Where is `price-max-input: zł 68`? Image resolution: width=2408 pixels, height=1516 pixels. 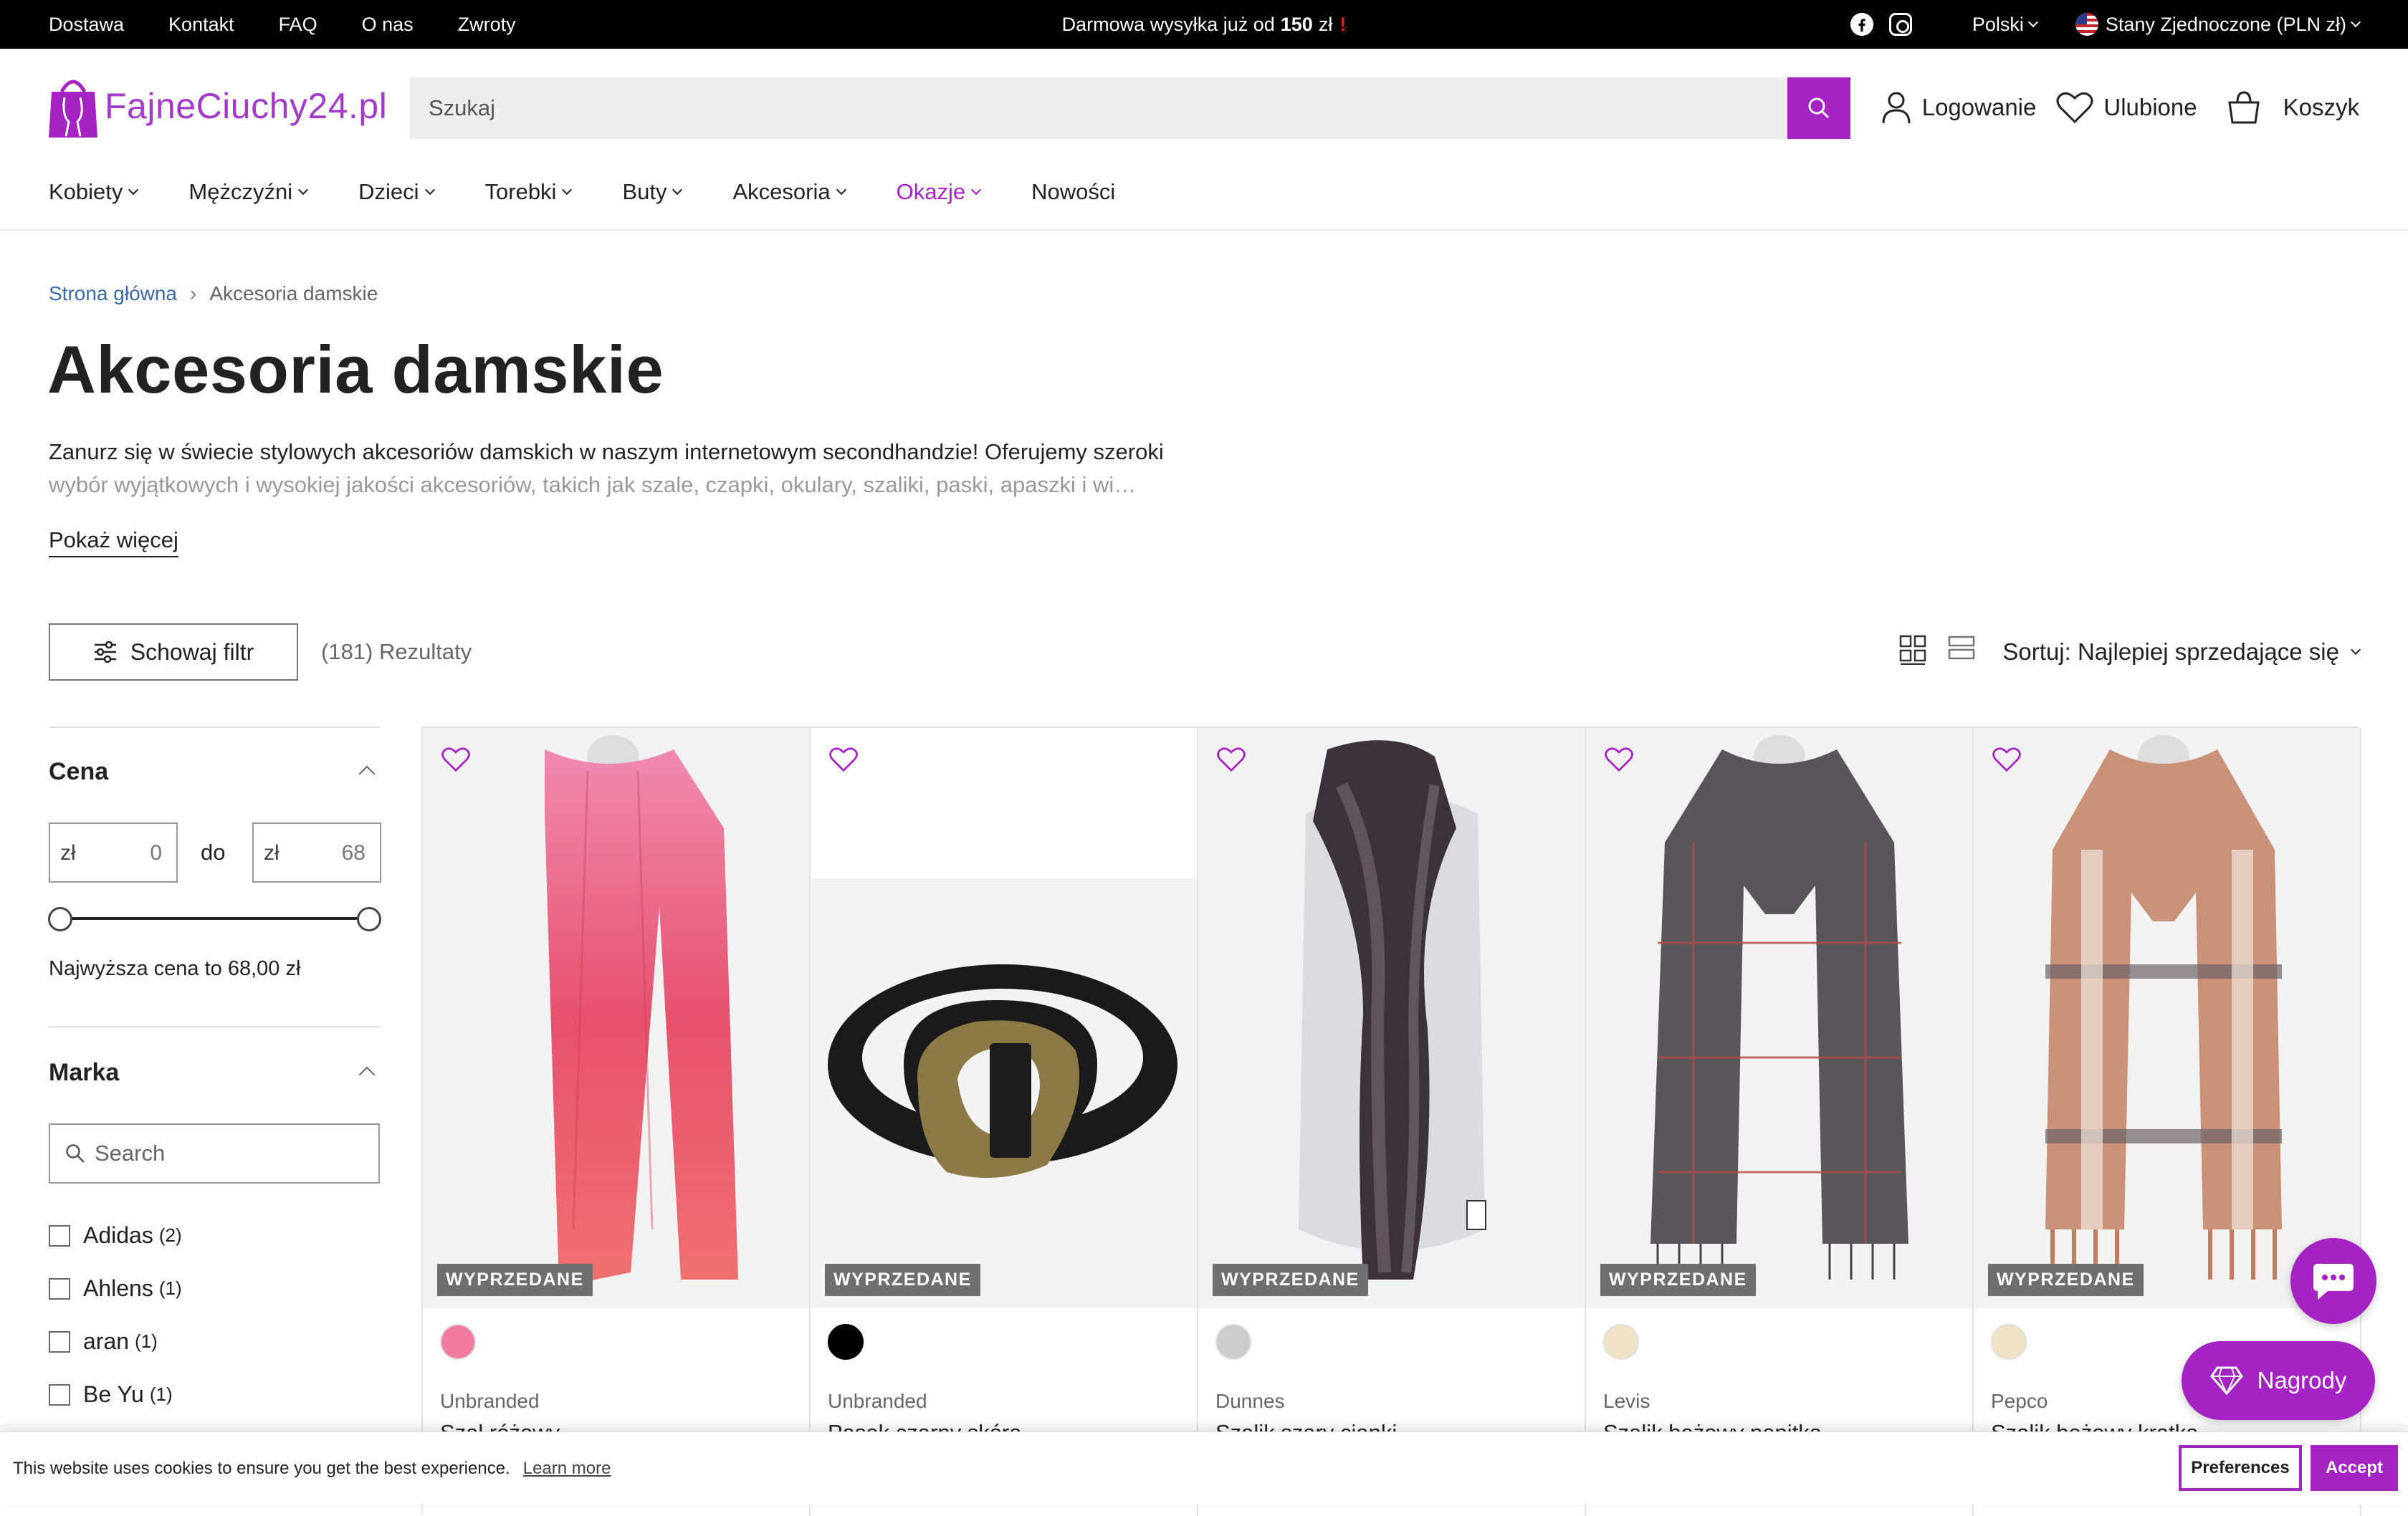
price-max-input: zł 68 is located at coordinates (316, 852).